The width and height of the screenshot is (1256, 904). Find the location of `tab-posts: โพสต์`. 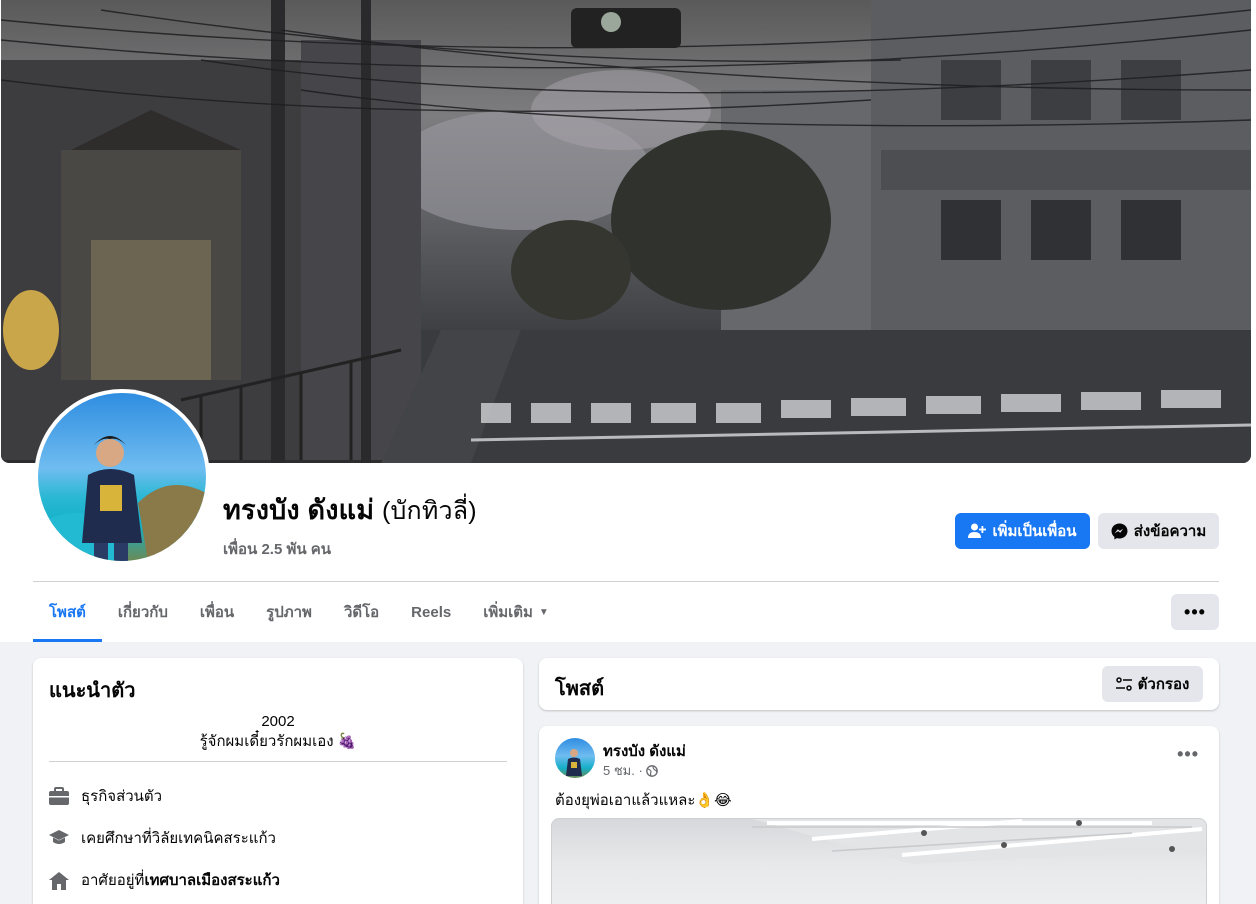

tab-posts: โพสต์ is located at coordinates (67, 612).